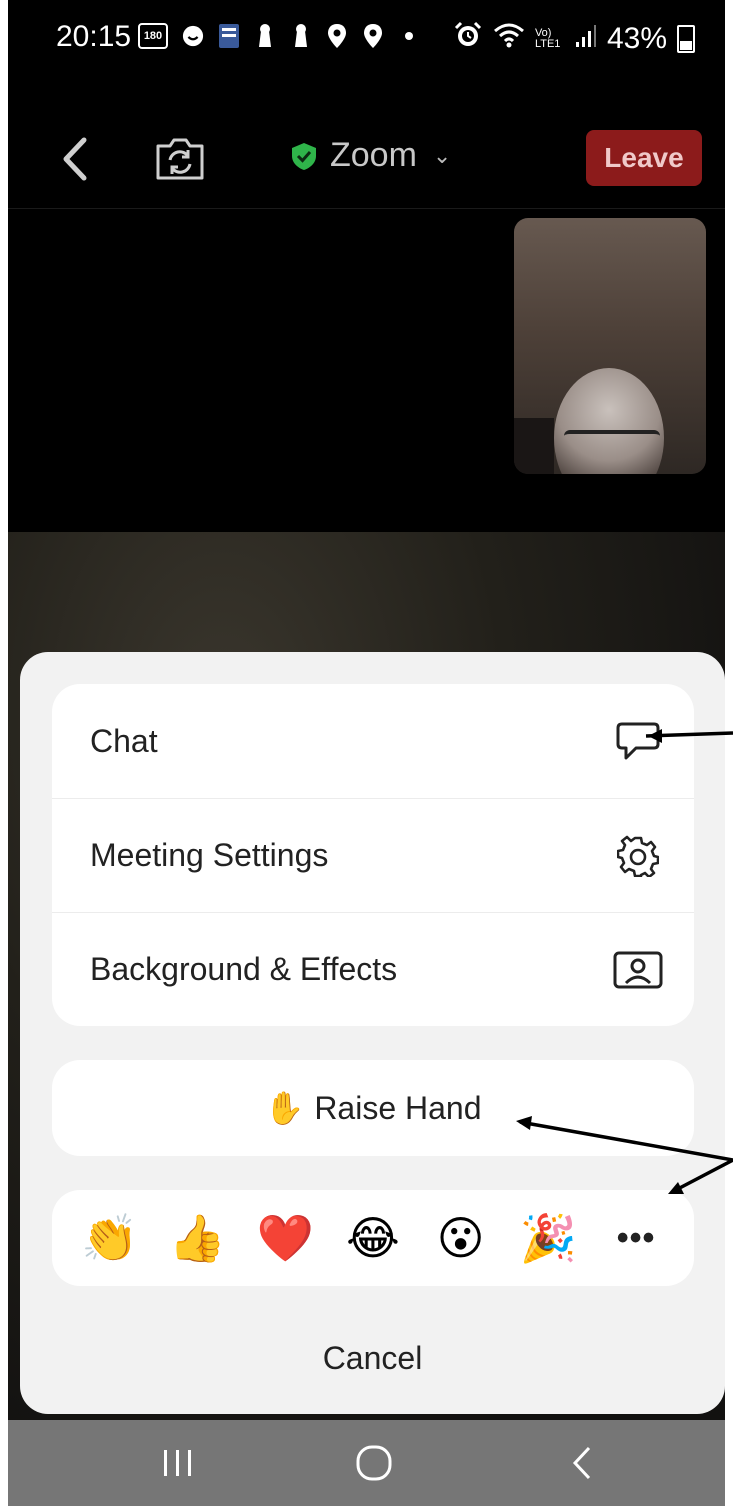 The height and width of the screenshot is (1506, 733). Describe the element at coordinates (610, 346) in the screenshot. I see `self-video-thumbnail` at that location.